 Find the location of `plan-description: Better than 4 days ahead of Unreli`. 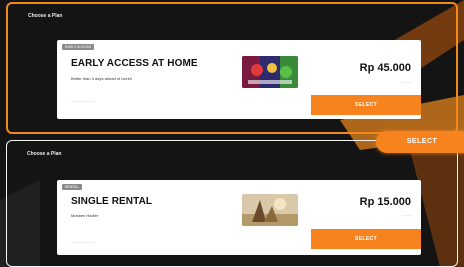

plan-description: Better than 4 days ahead of Unreli is located at coordinates (101, 78).